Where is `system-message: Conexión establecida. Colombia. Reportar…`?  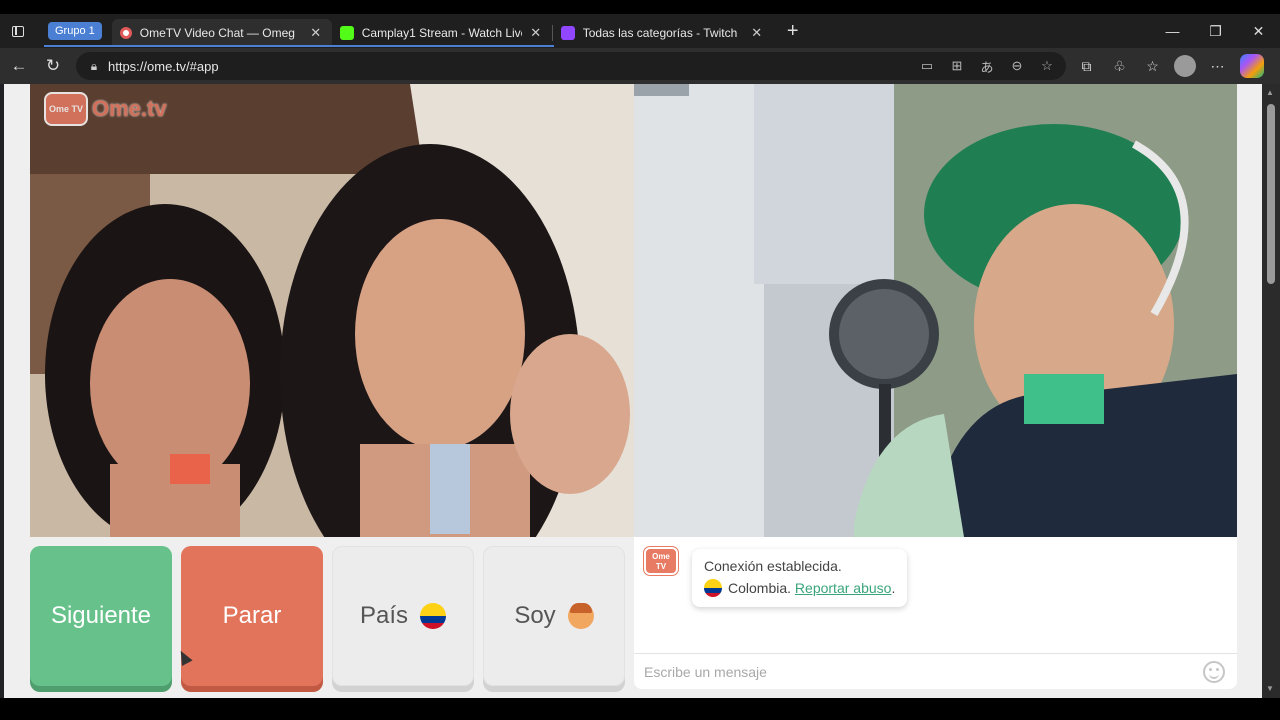
system-message: Conexión establecida. Colombia. Reportar… is located at coordinates (800, 578).